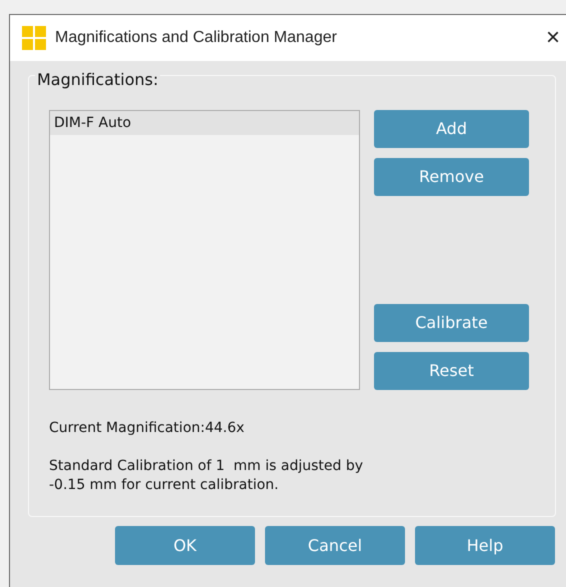 This screenshot has width=566, height=587. Describe the element at coordinates (206, 476) in the screenshot. I see `calibration-text: Standard Calibration of 1 mm is adjusted by -0.15 mm for current calibration.` at that location.